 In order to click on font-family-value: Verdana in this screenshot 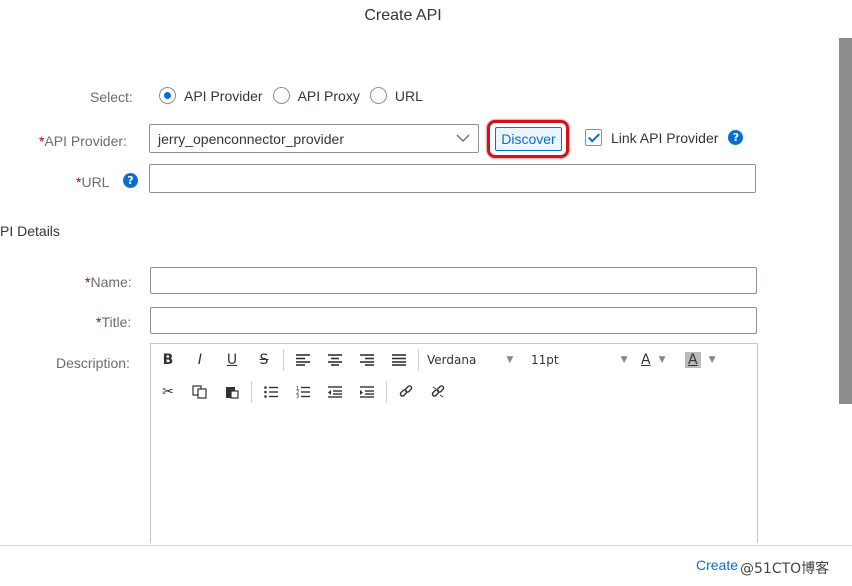, I will do `click(452, 360)`.